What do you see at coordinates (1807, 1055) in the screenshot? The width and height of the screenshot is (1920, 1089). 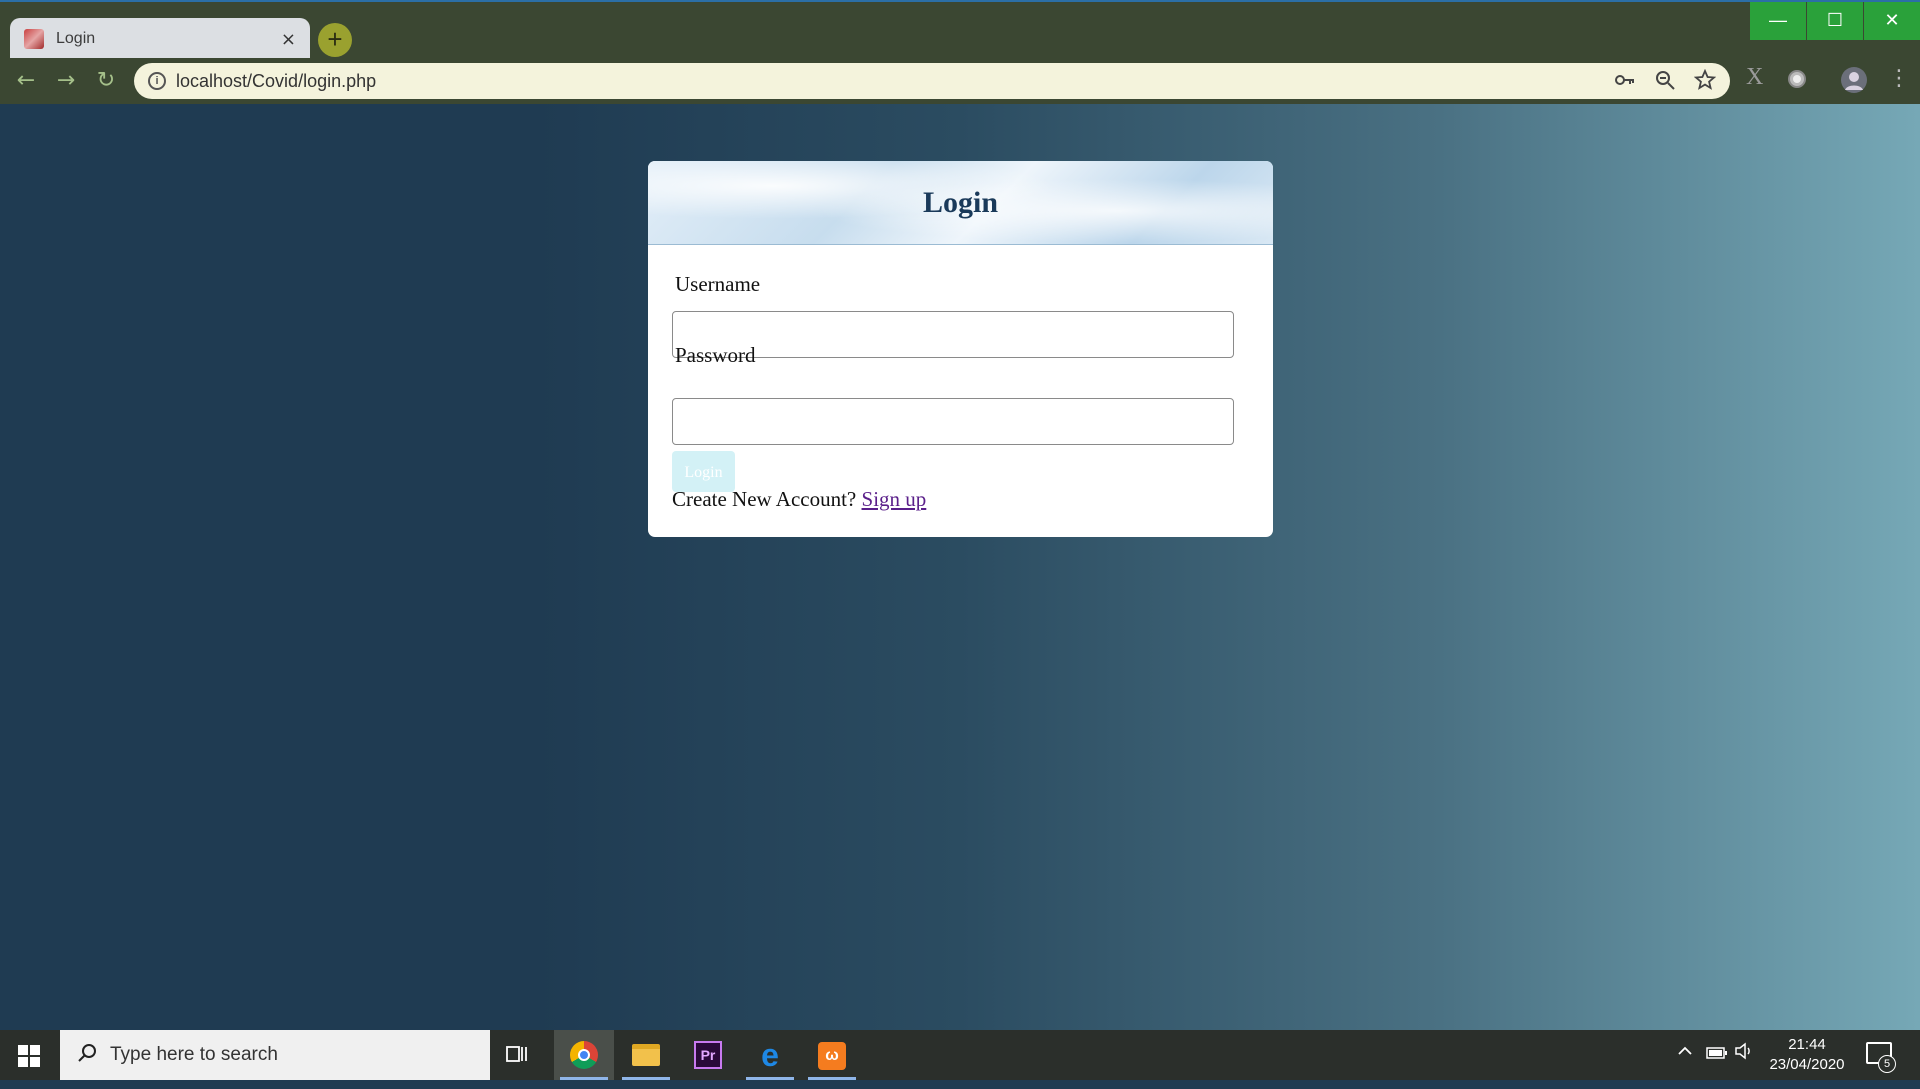 I see `system-clock: 21:44 23/04/2020` at bounding box center [1807, 1055].